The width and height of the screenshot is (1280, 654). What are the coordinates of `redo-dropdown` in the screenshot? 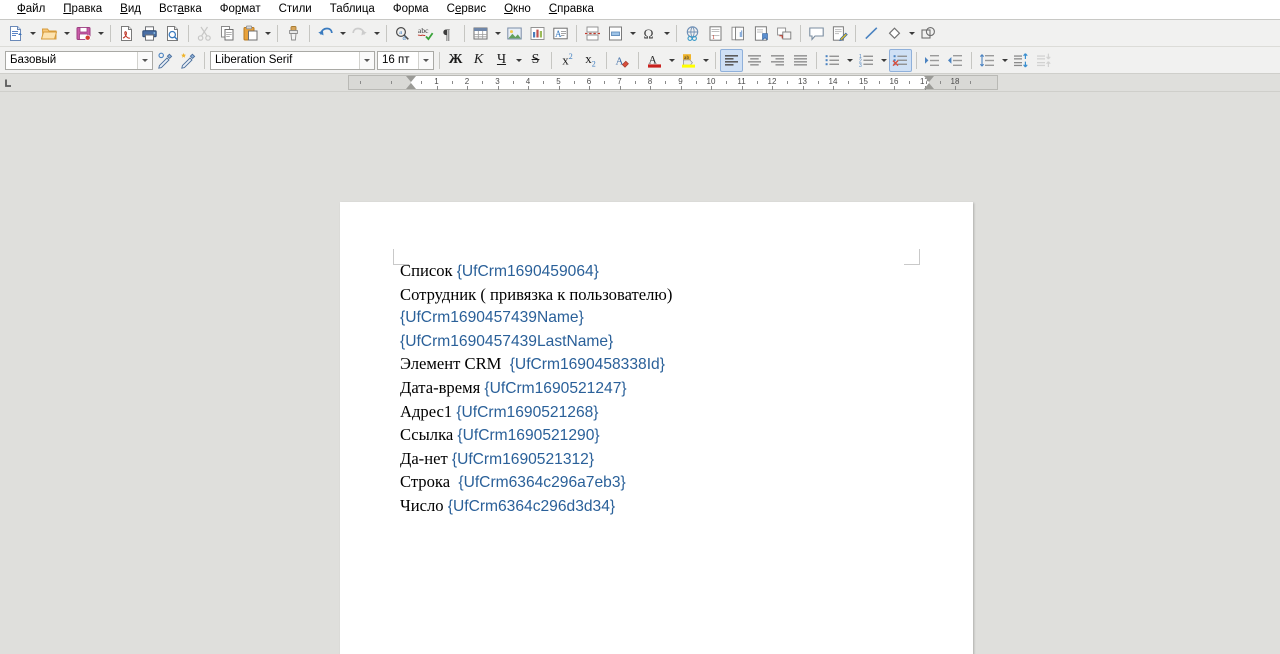 It's located at (376, 33).